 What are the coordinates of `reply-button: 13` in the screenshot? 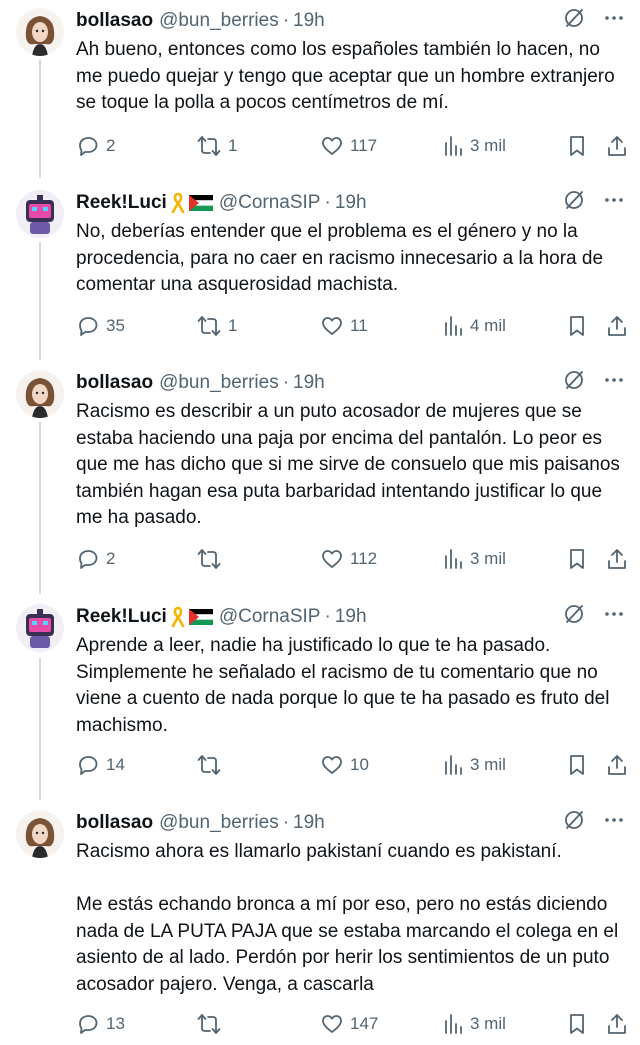 It's located at (100, 1024).